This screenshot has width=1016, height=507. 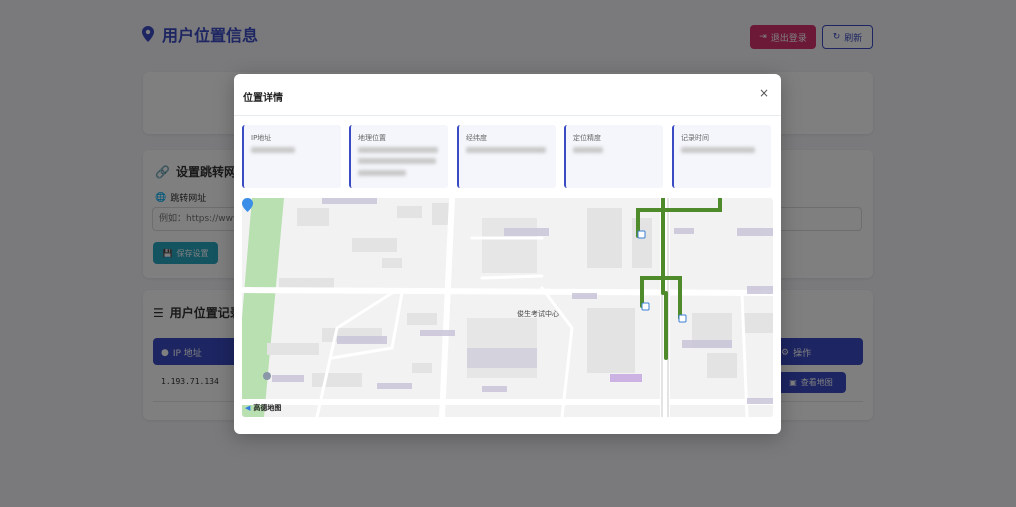 What do you see at coordinates (248, 408) in the screenshot?
I see `amap-arrow-icon: ◀` at bounding box center [248, 408].